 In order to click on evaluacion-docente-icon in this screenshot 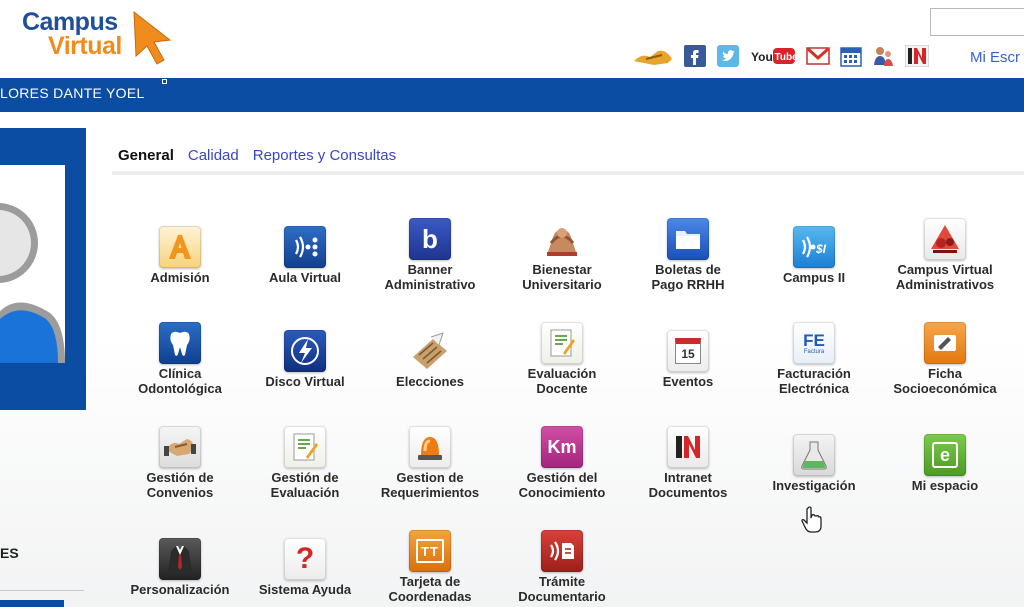, I will do `click(562, 343)`.